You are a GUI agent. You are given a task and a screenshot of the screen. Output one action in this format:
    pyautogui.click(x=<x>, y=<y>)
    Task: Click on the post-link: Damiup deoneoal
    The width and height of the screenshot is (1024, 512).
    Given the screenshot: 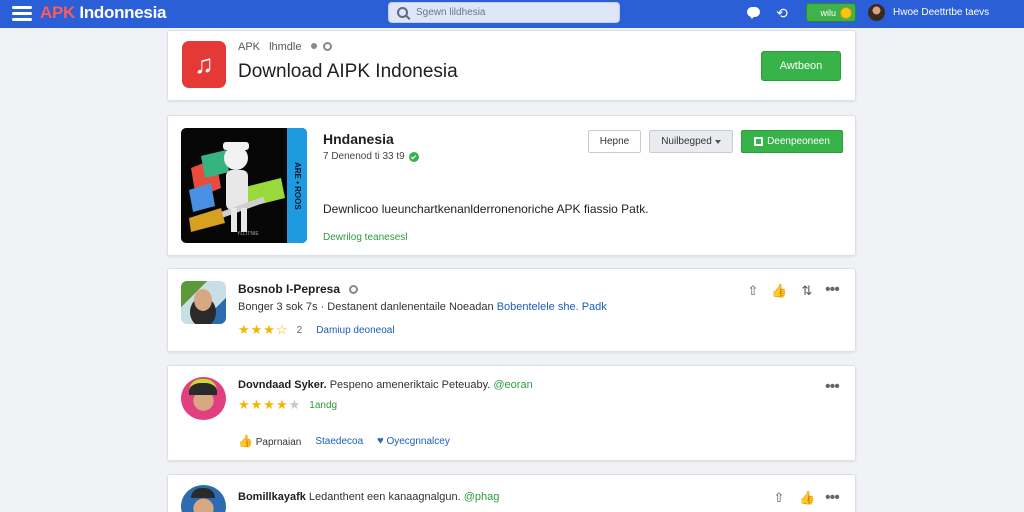 What is the action you would take?
    pyautogui.click(x=355, y=330)
    